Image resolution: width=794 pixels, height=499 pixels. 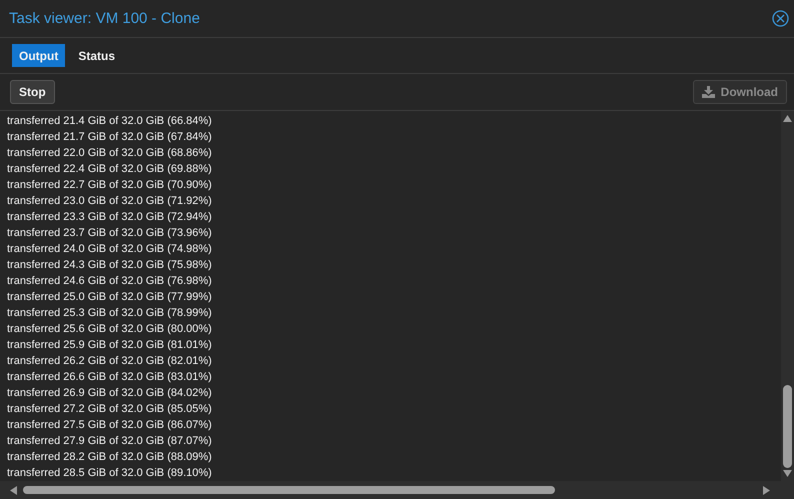 What do you see at coordinates (110, 473) in the screenshot?
I see `log-line: transferred 28.5 GiB of 32.0 GiB (89.10%)` at bounding box center [110, 473].